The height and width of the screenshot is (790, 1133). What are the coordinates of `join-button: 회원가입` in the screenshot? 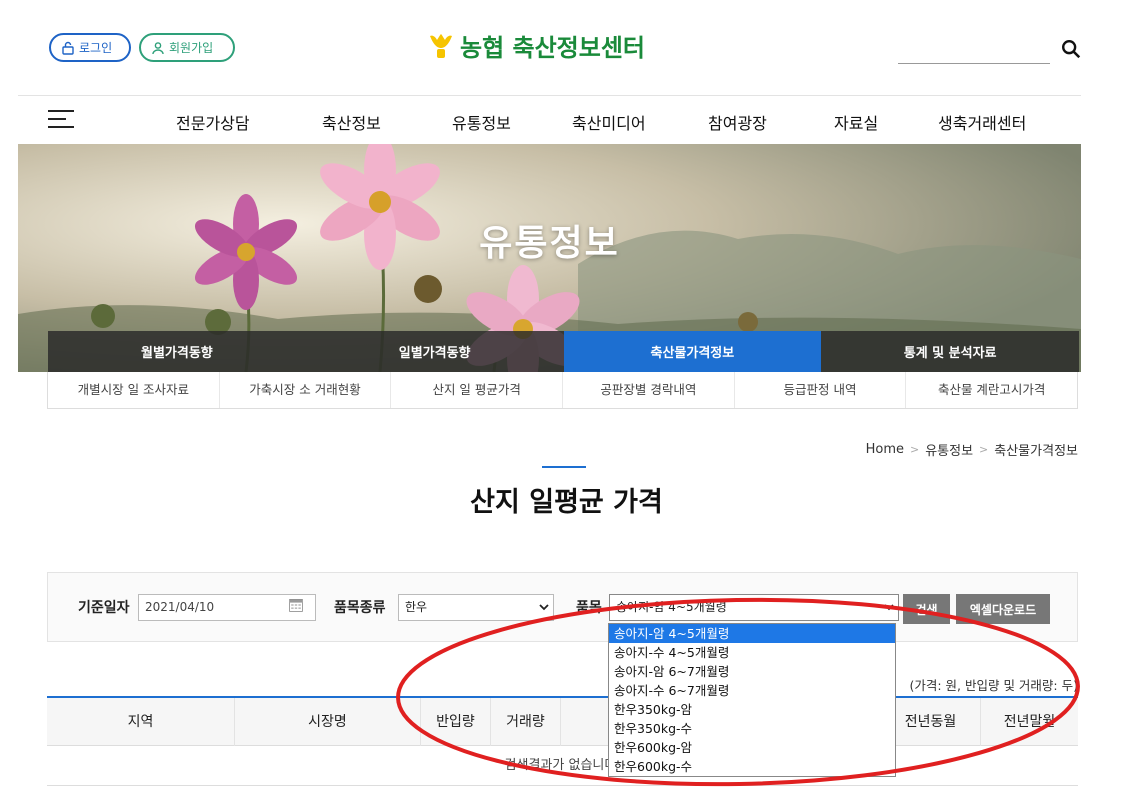 It's located at (187, 47).